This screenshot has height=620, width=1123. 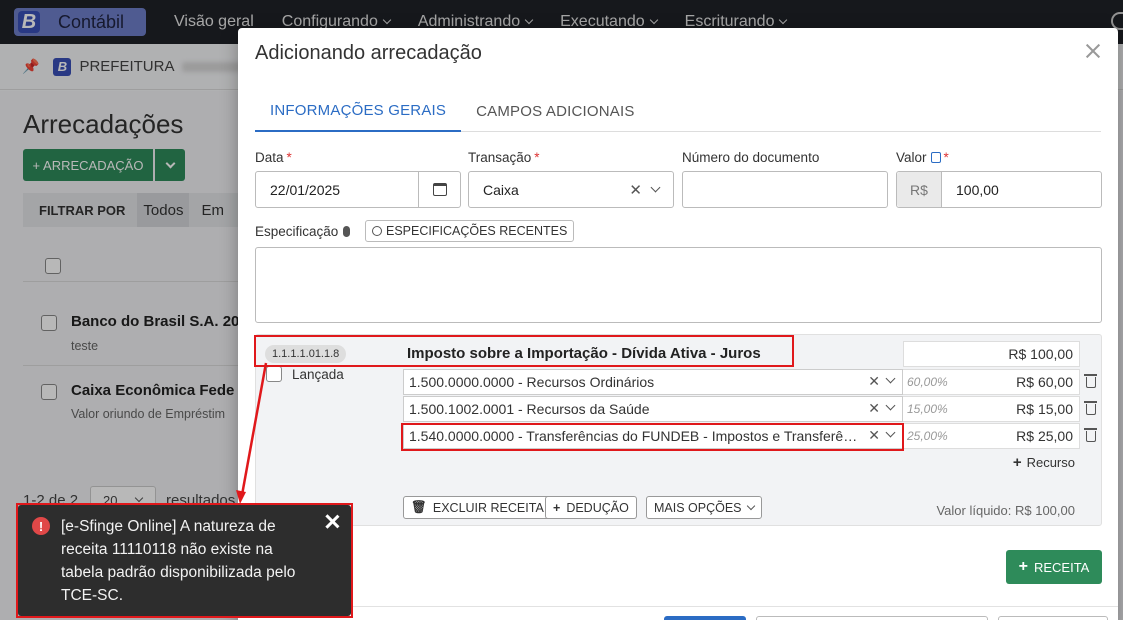 I want to click on footer-primary-button, so click(x=705, y=618).